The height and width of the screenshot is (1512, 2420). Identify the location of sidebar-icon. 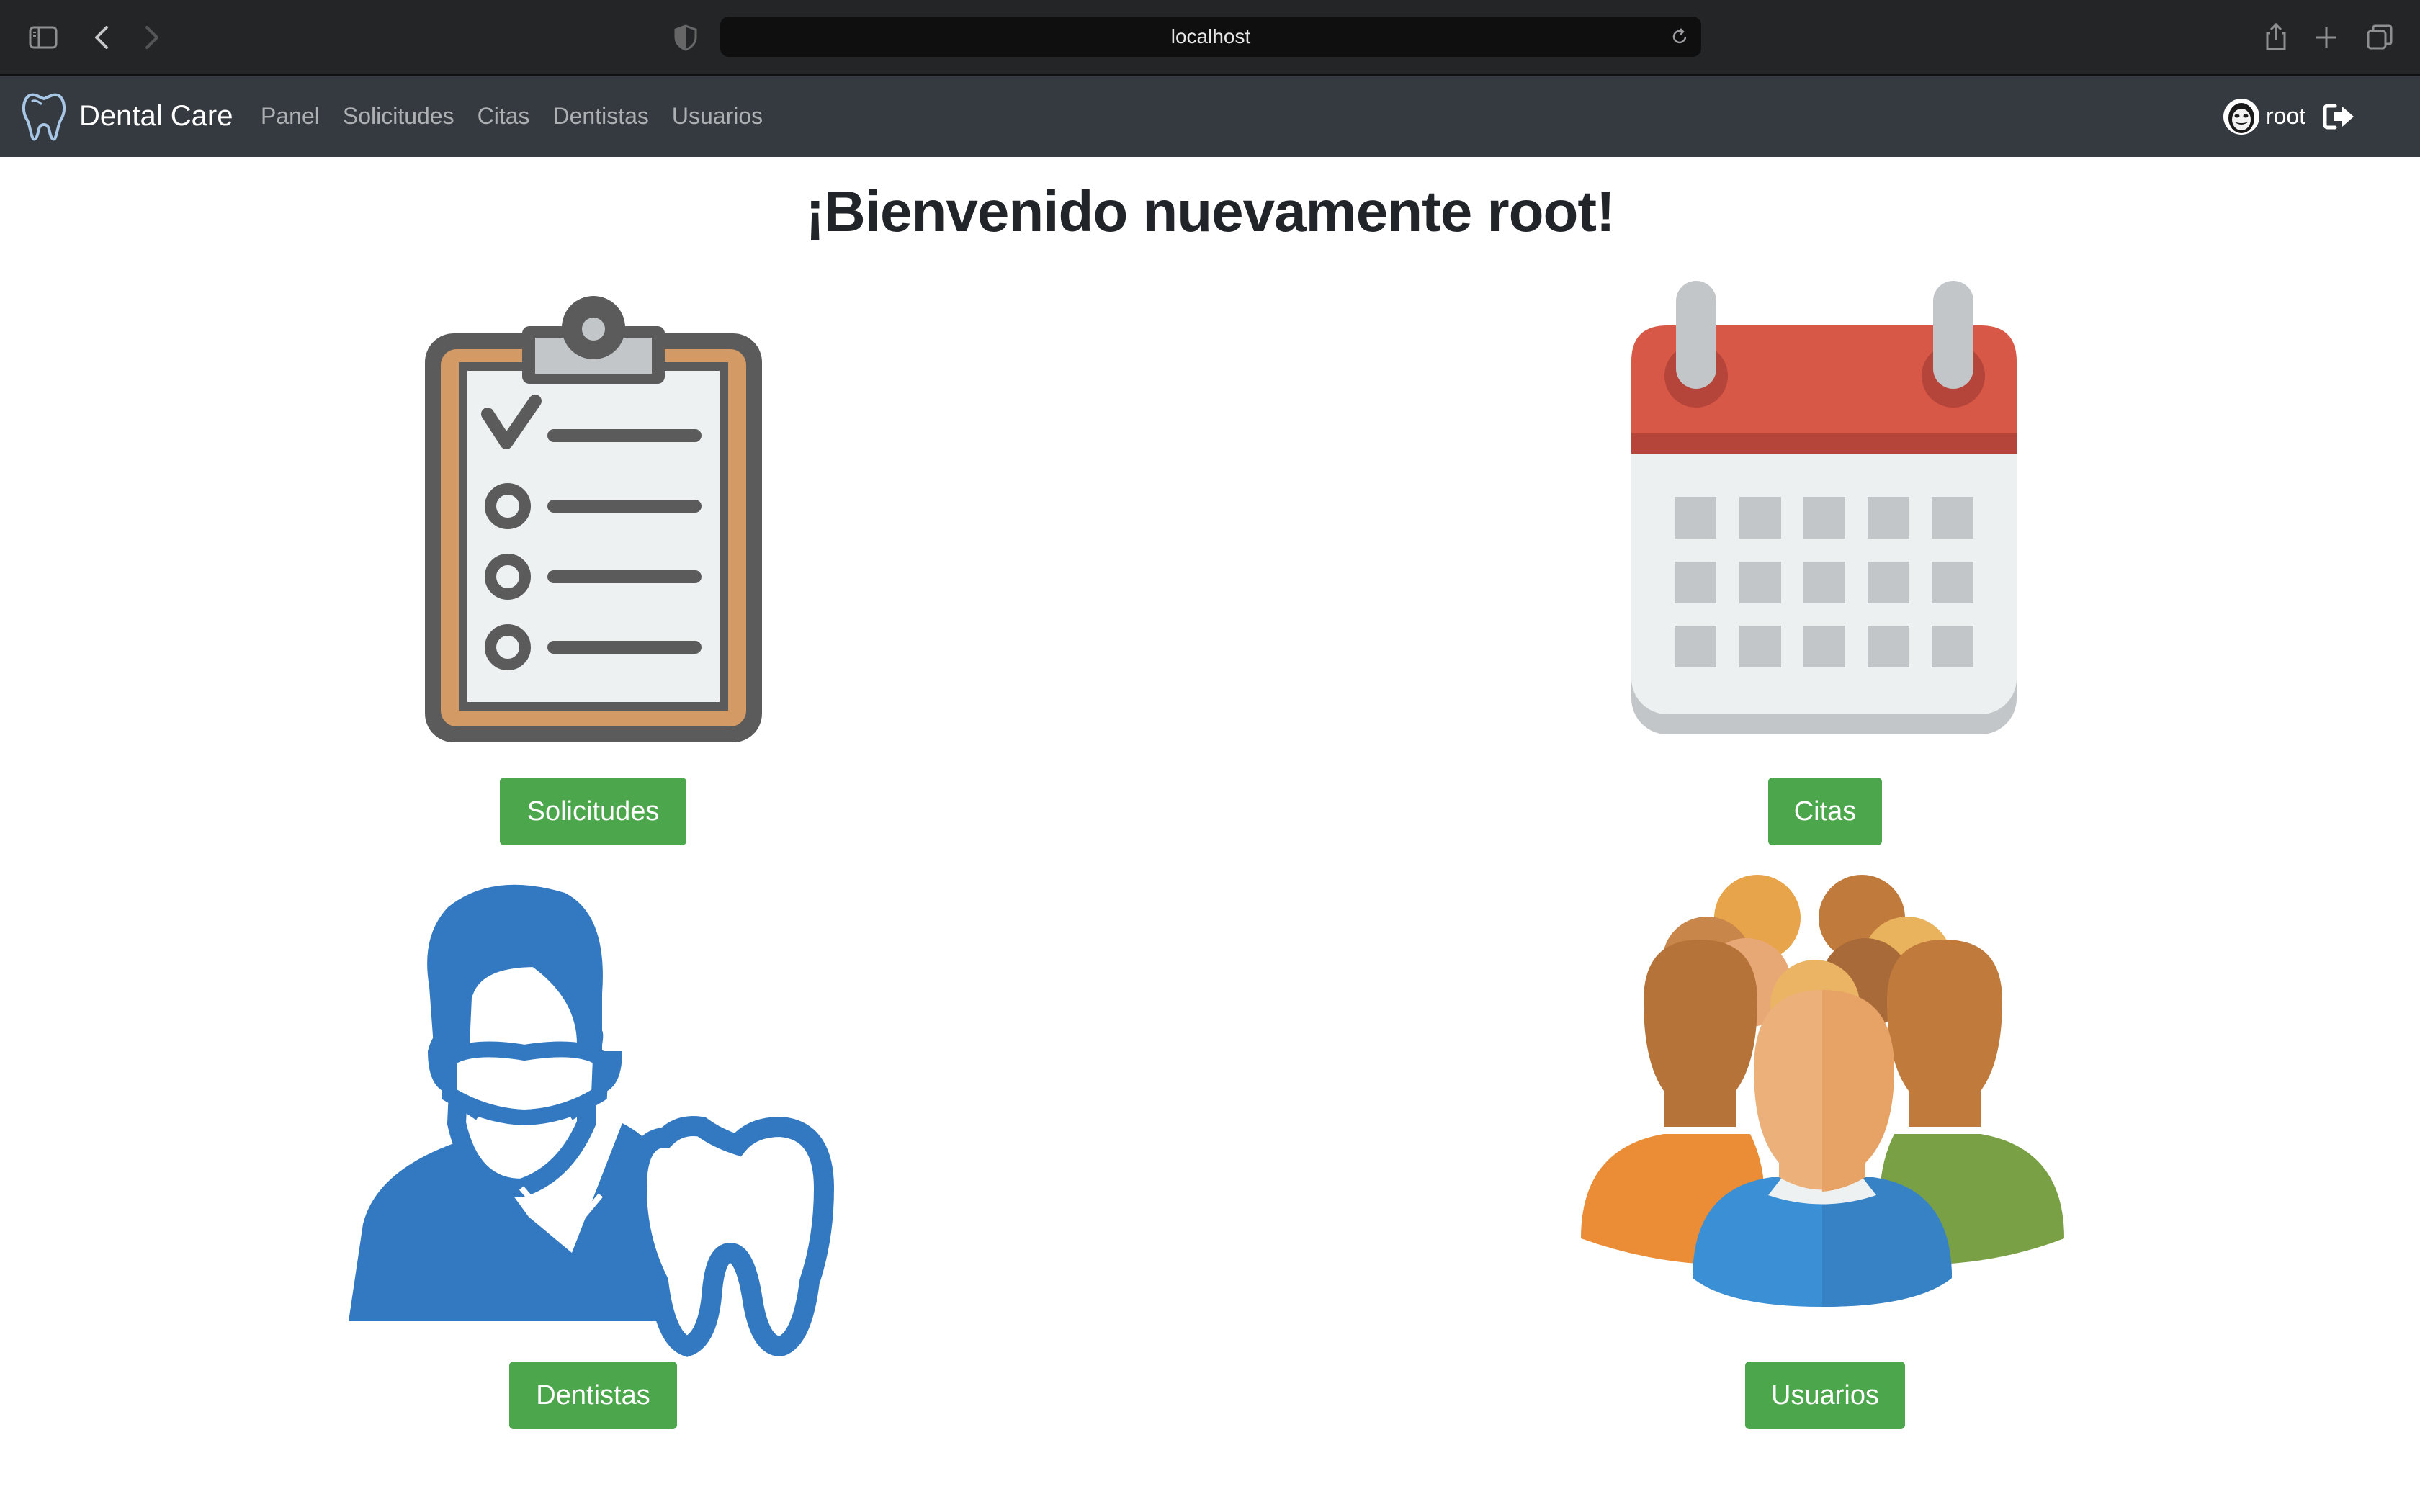
(43, 37).